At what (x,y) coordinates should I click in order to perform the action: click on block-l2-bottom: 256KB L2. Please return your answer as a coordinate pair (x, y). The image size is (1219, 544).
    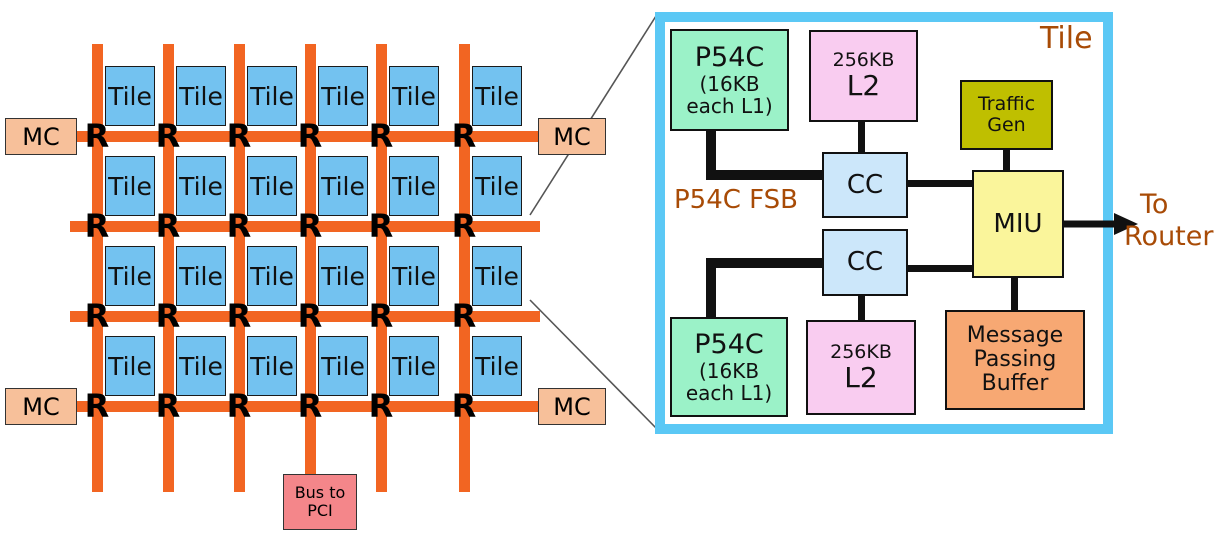
    Looking at the image, I should click on (861, 367).